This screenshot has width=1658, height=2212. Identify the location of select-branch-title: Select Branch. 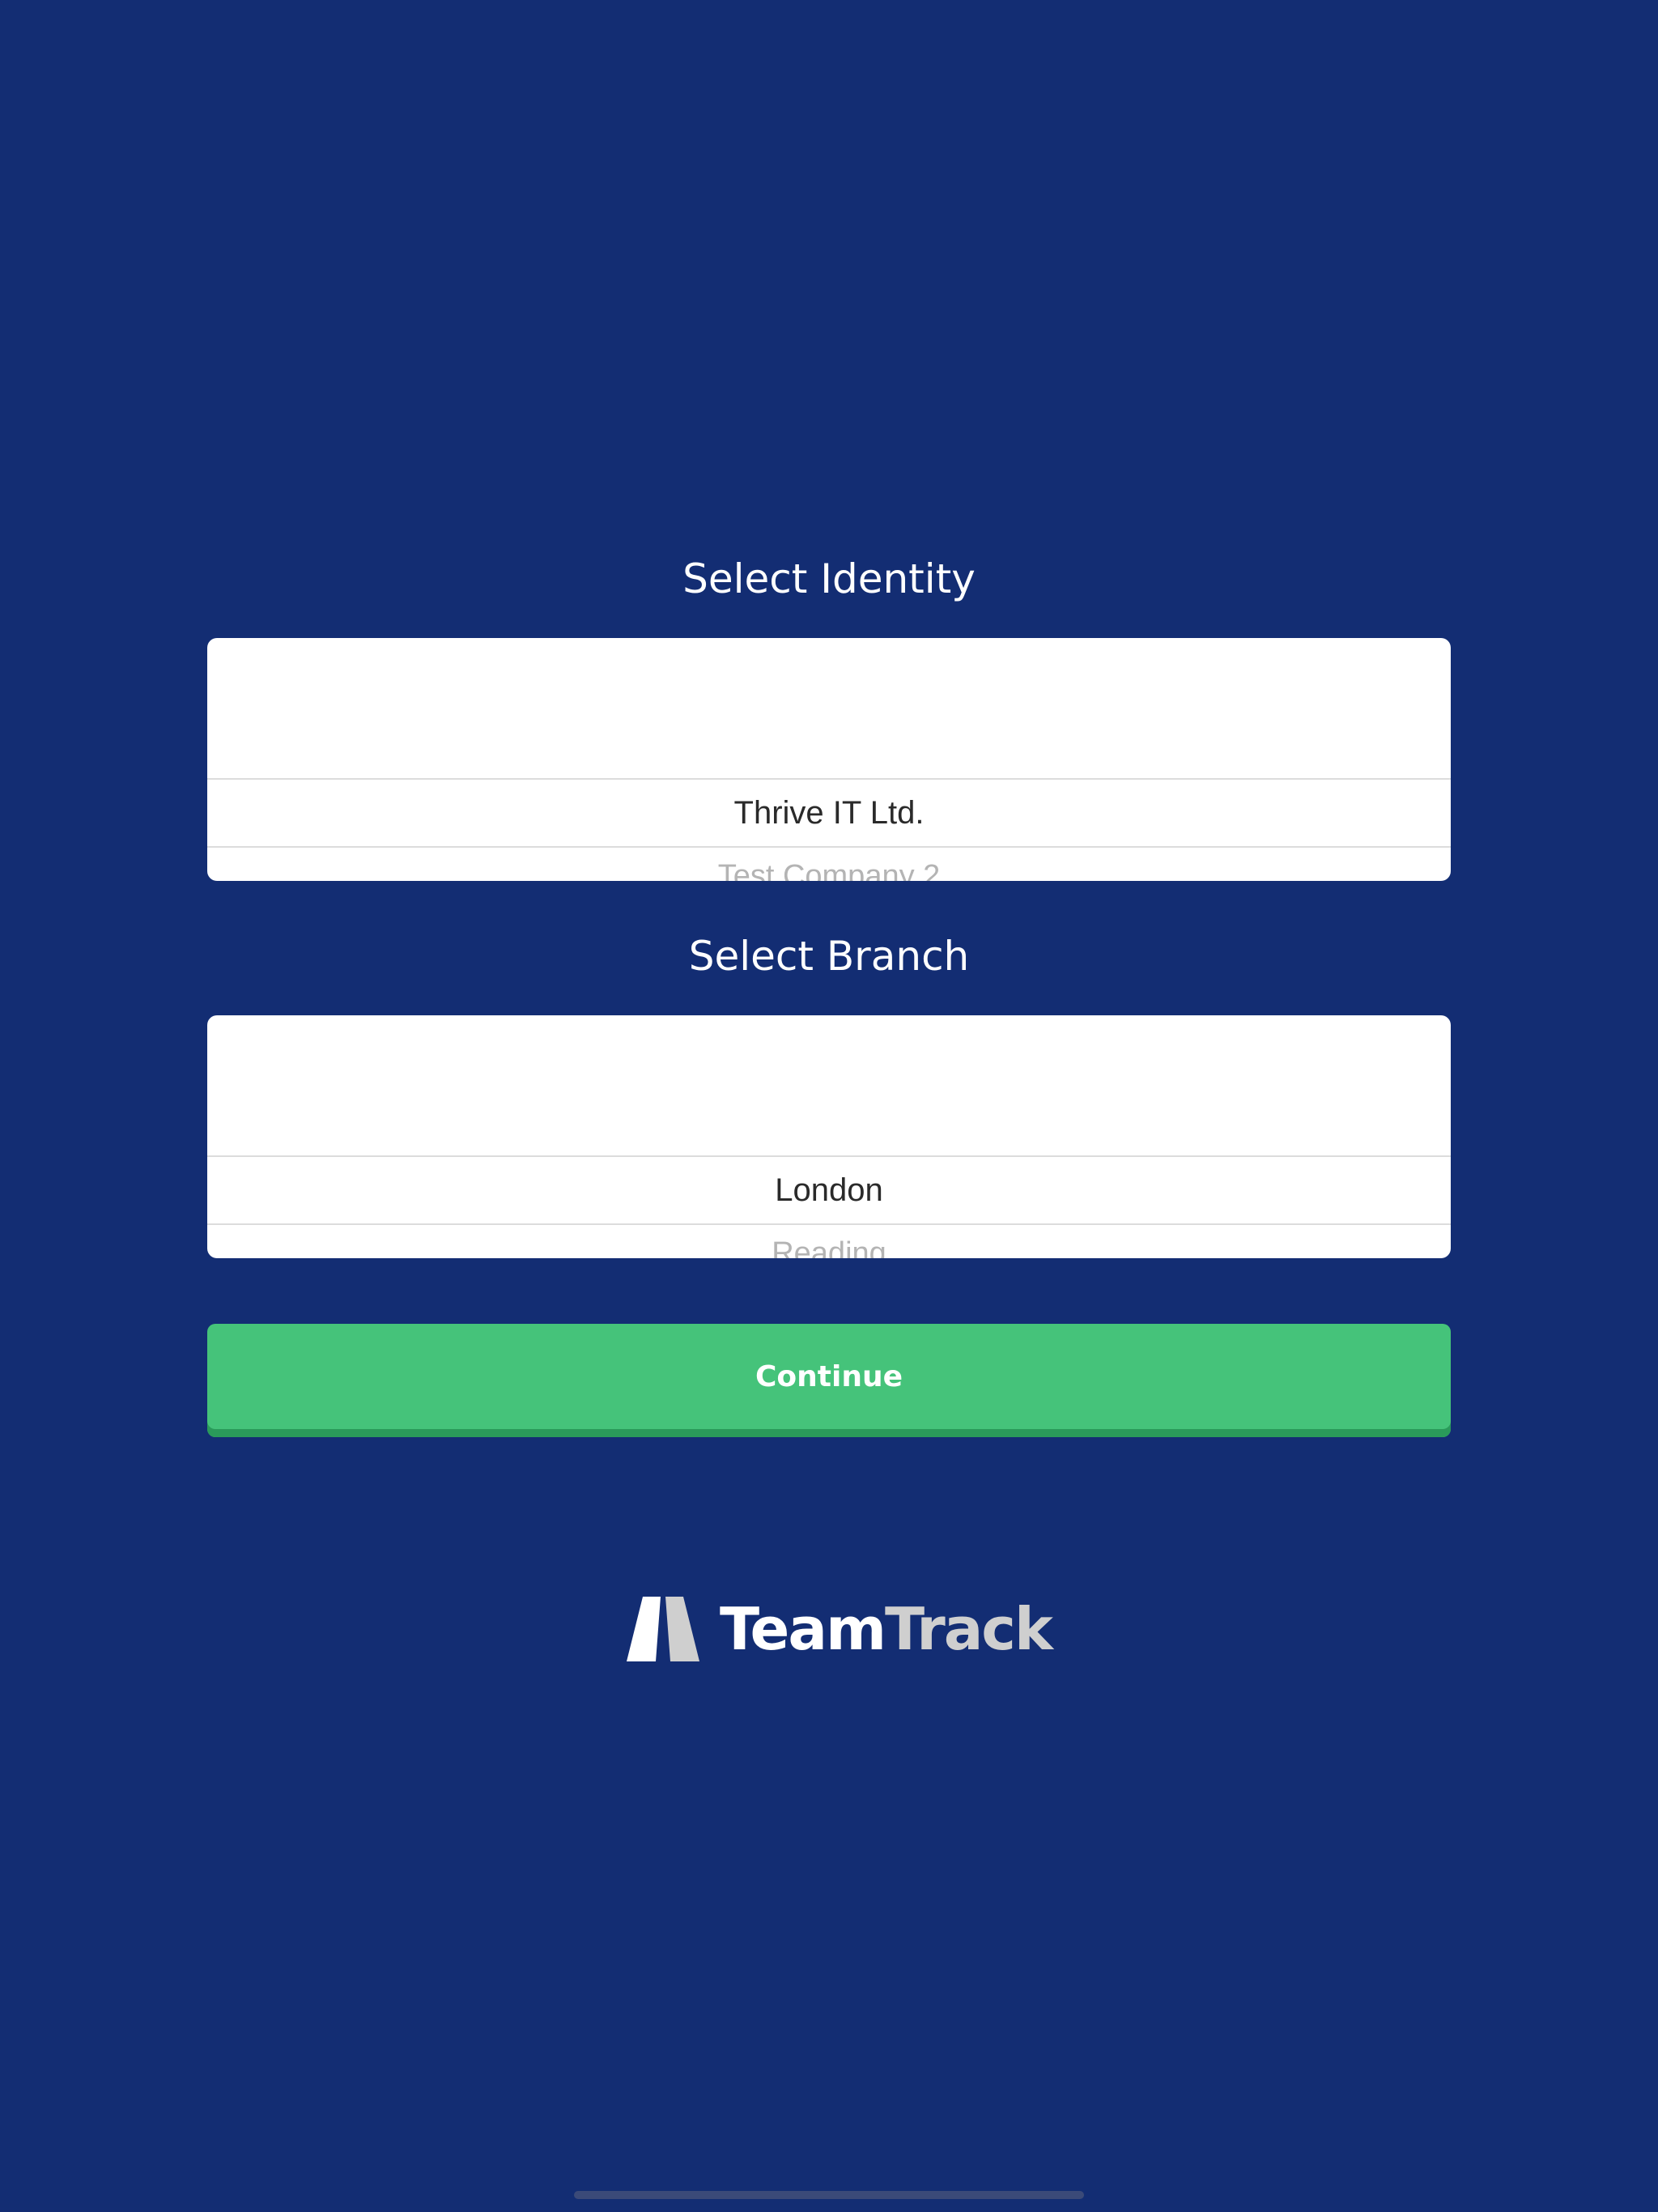
(829, 957).